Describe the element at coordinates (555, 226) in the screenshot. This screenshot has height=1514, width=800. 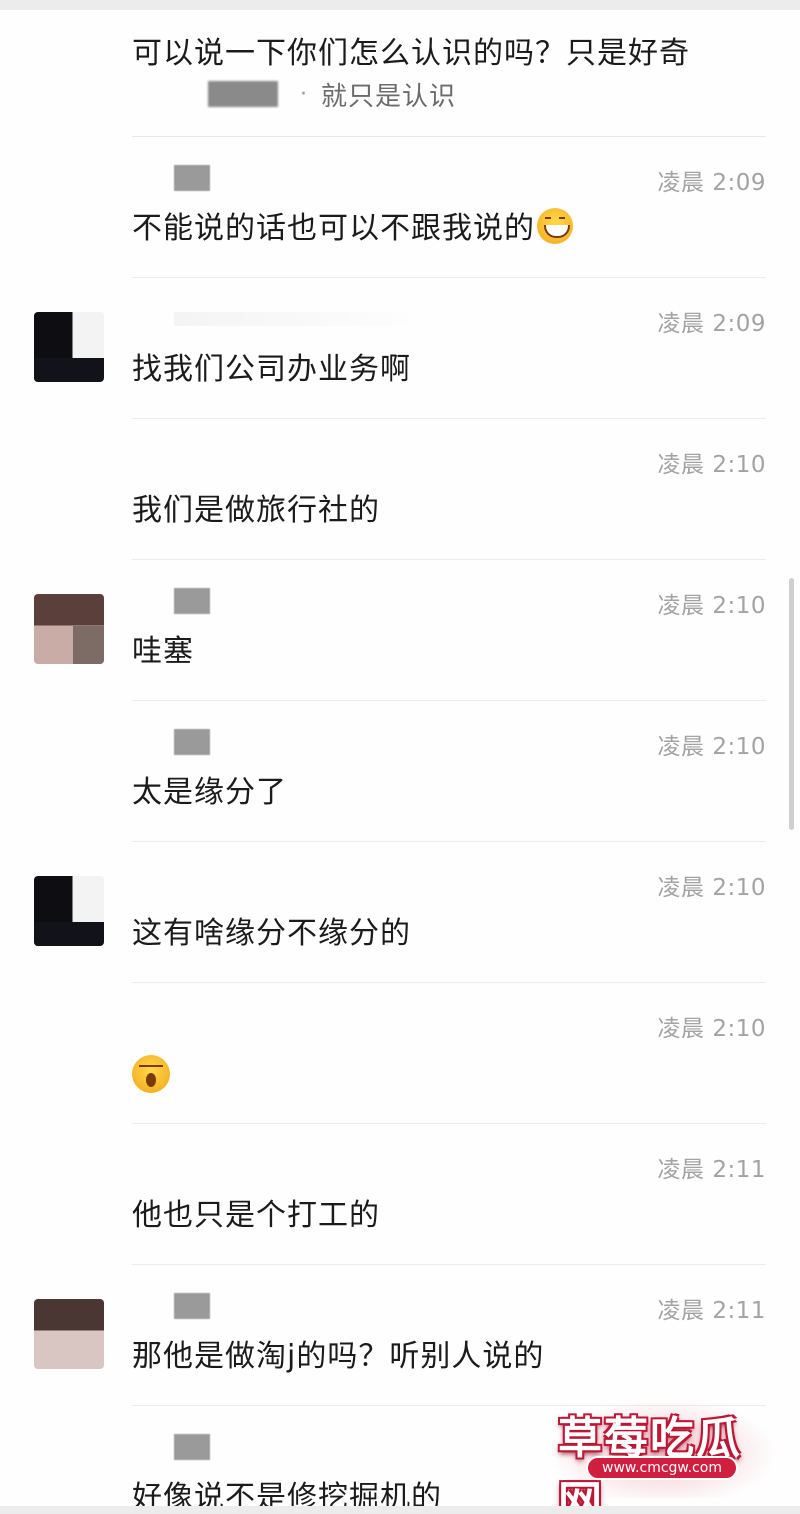
I see `grinning-emoji-icon` at that location.